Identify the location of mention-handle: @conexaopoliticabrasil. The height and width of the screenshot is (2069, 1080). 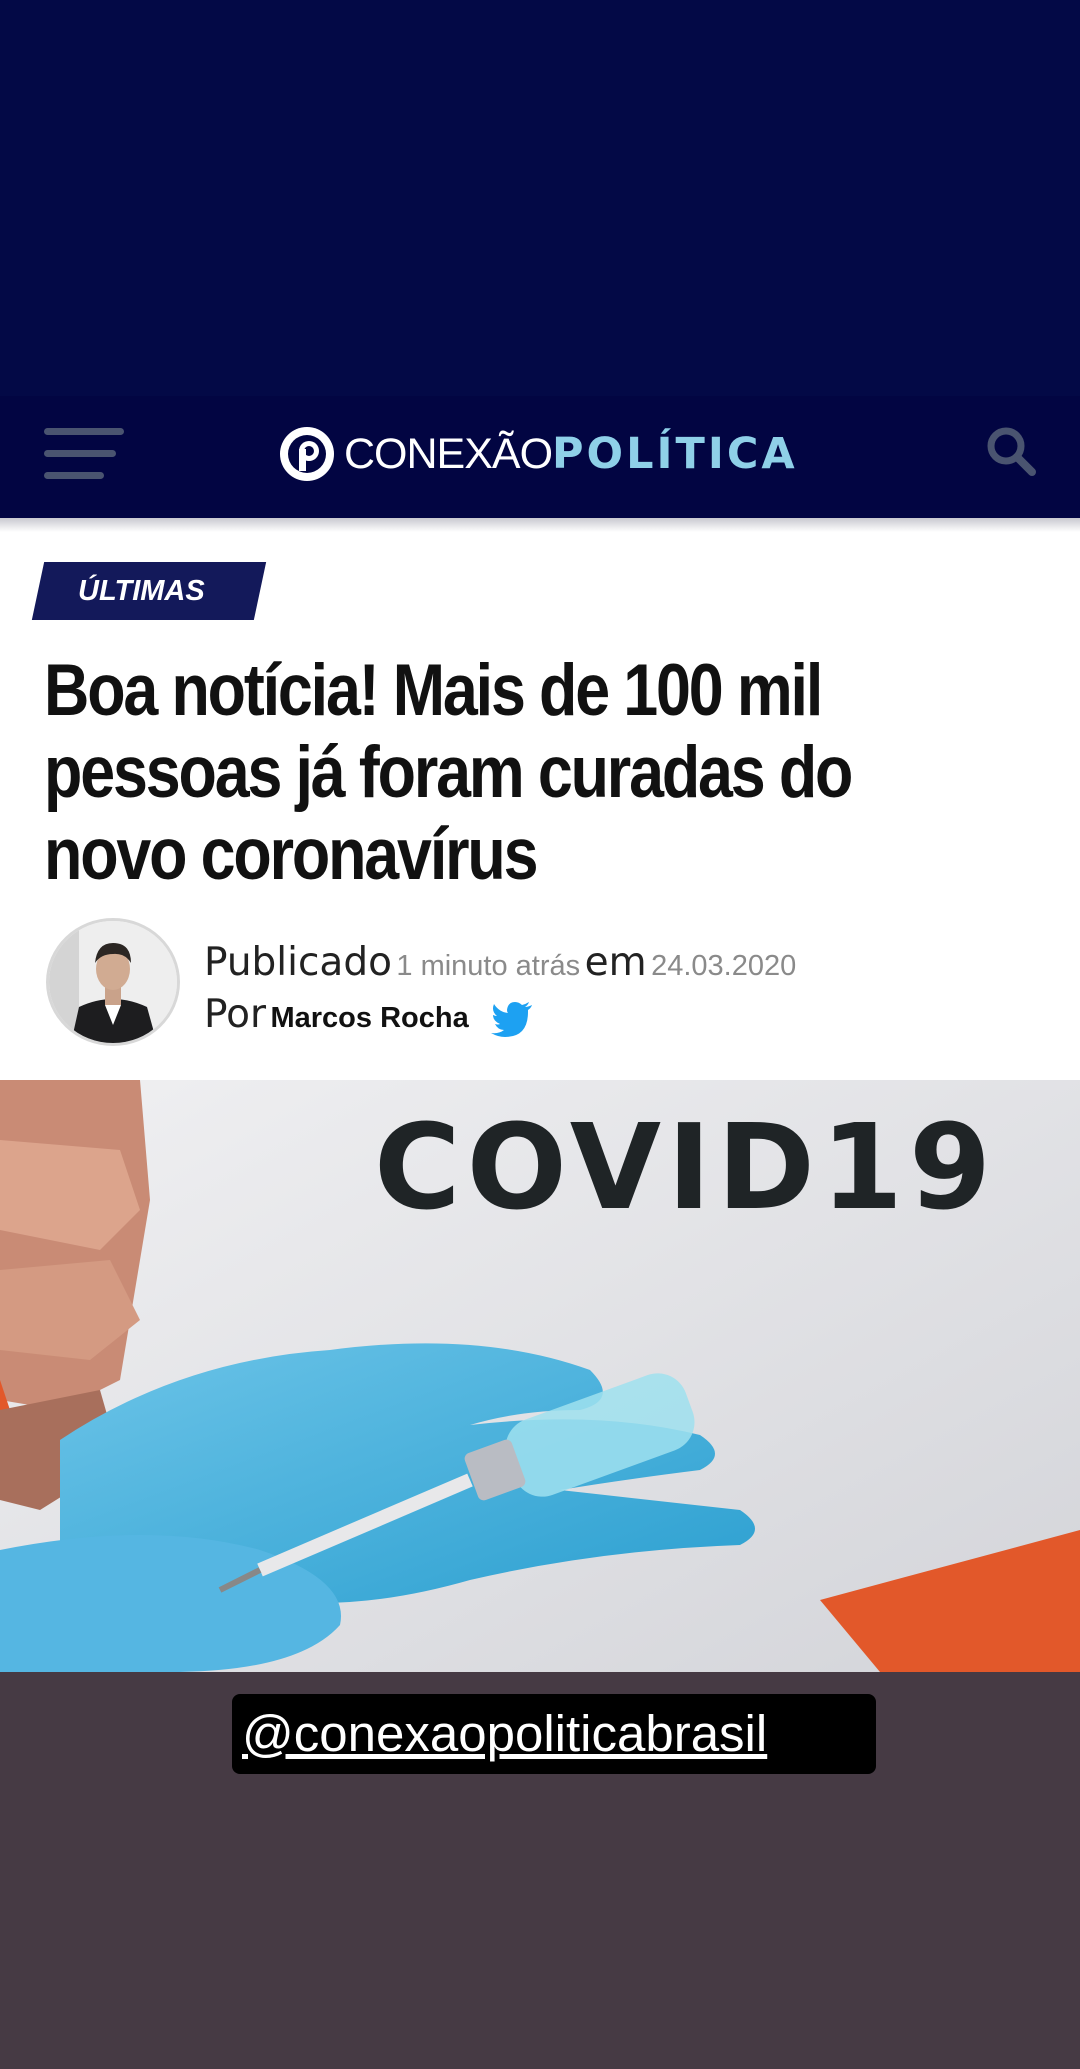
(504, 1734).